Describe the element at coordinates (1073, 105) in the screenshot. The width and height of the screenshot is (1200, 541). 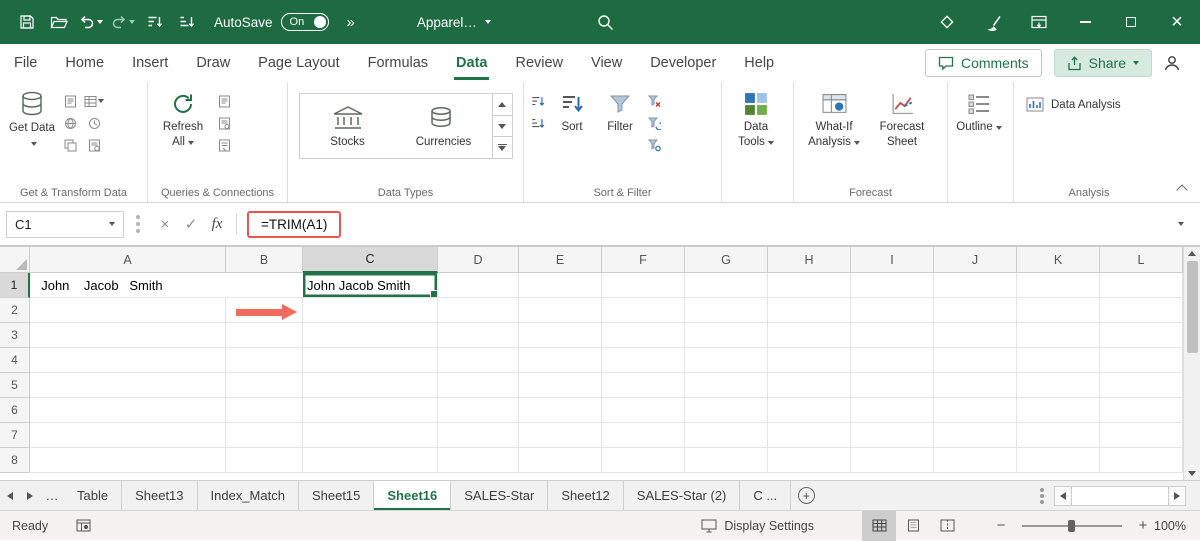
I see `data-analysis-button: Data Analysis` at that location.